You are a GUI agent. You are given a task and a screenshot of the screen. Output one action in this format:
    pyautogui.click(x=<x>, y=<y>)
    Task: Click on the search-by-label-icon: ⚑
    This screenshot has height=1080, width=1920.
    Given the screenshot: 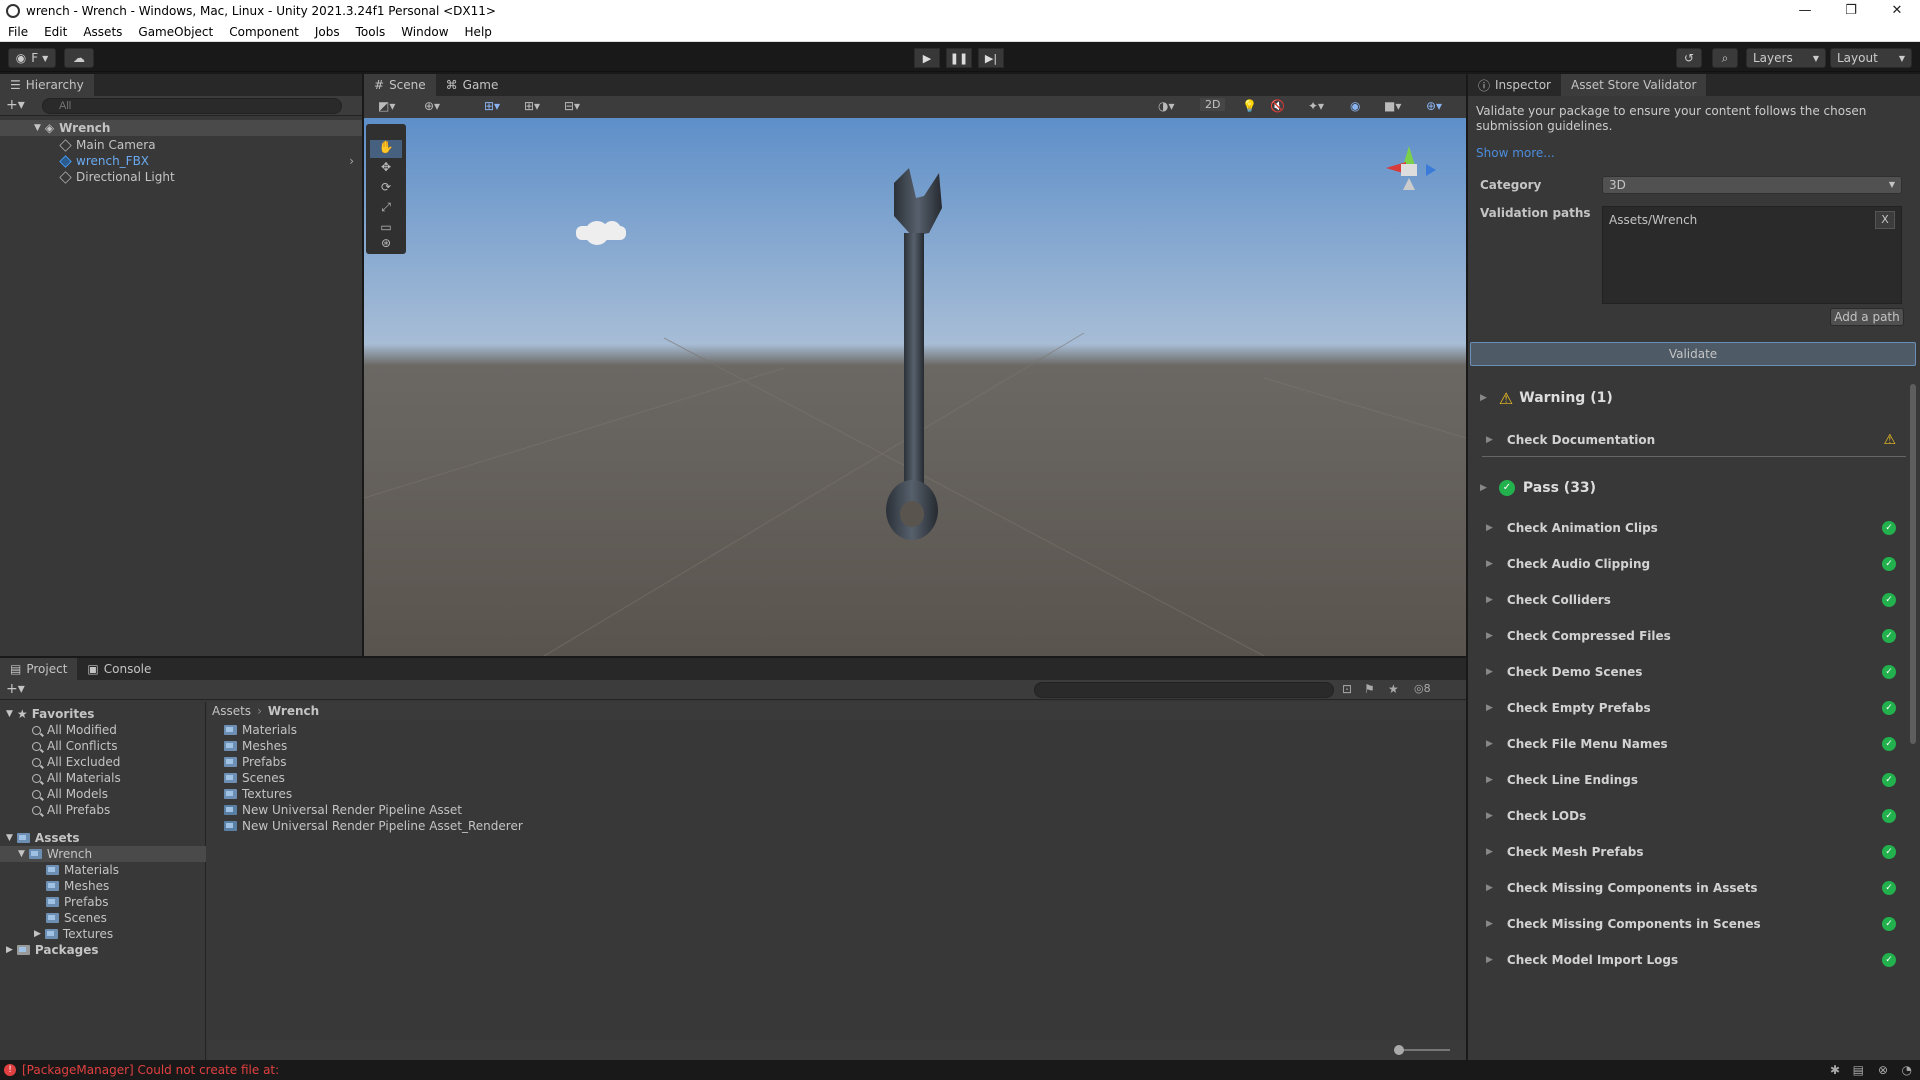 What is the action you would take?
    pyautogui.click(x=1369, y=689)
    